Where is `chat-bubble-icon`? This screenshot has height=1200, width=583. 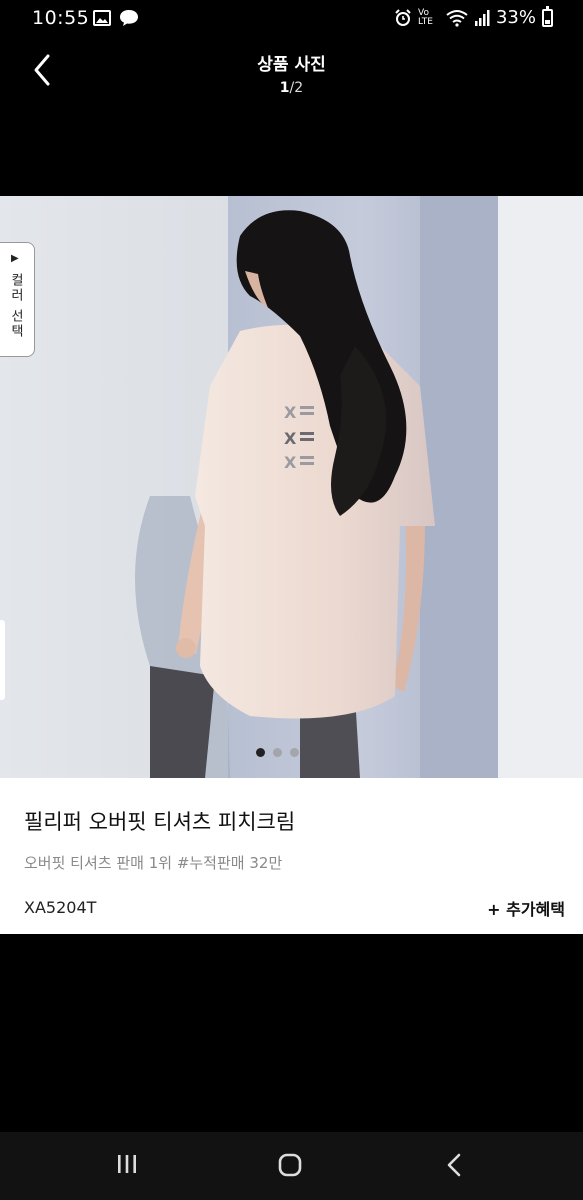
chat-bubble-icon is located at coordinates (129, 18).